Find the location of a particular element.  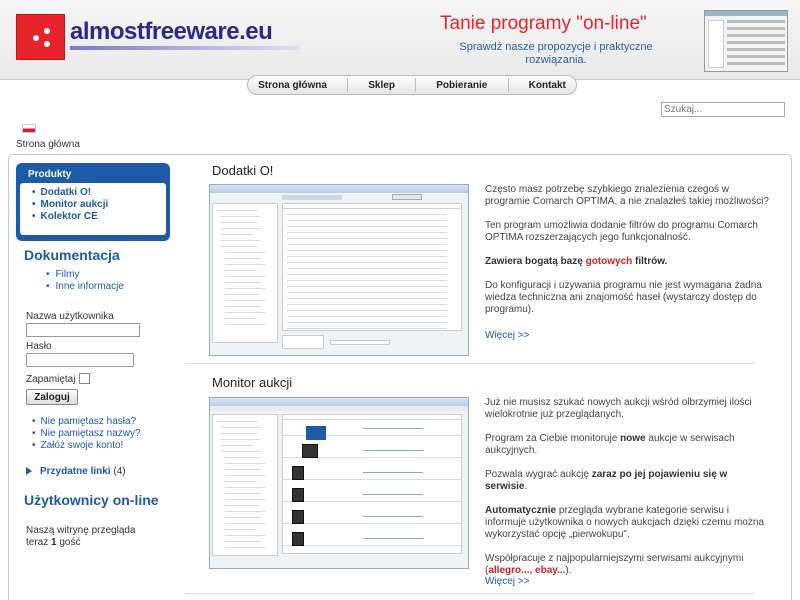

logo-text: almostfreeware.eu is located at coordinates (171, 32).